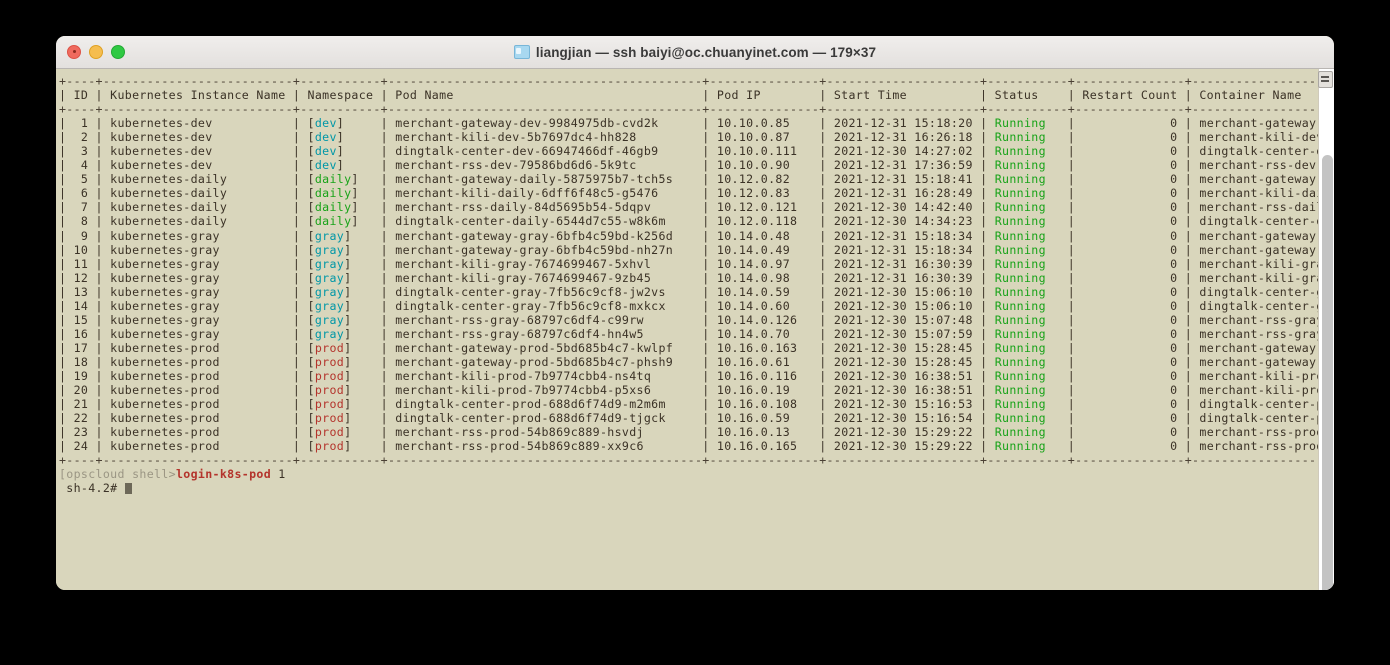  Describe the element at coordinates (128, 488) in the screenshot. I see `terminal-cursor` at that location.